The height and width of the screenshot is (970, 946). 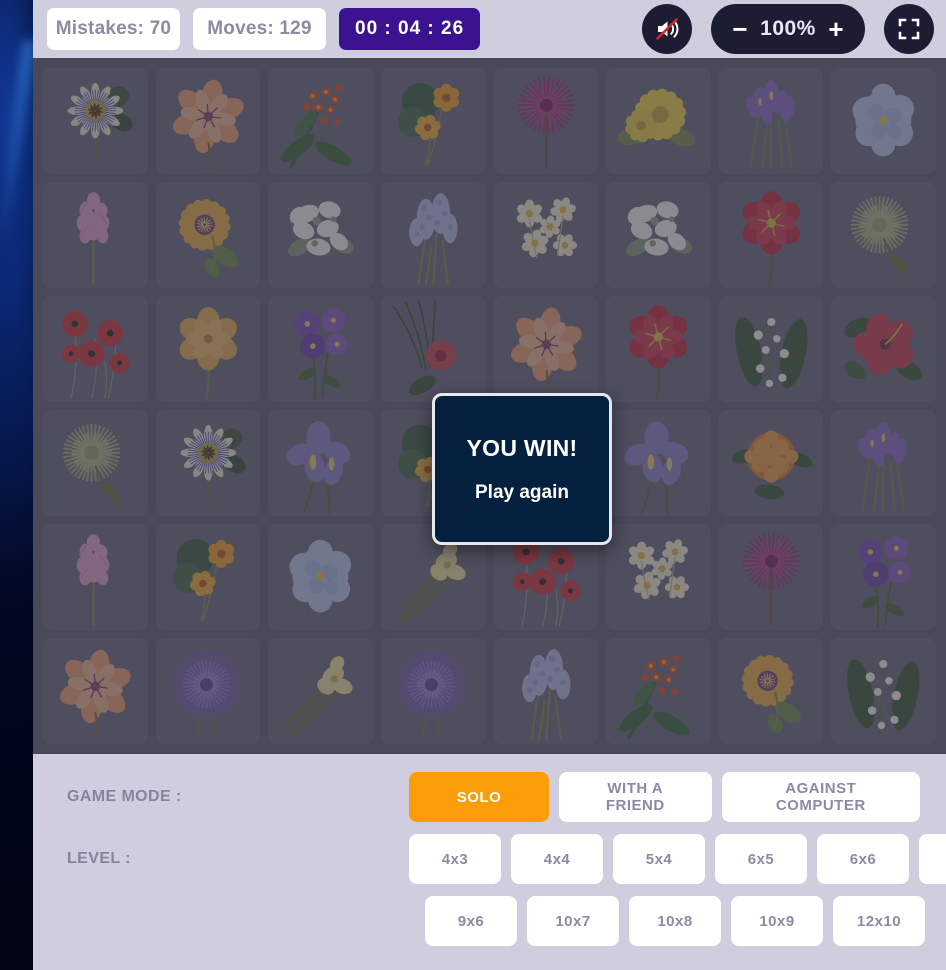 I want to click on zoom-out-button: −, so click(x=740, y=29).